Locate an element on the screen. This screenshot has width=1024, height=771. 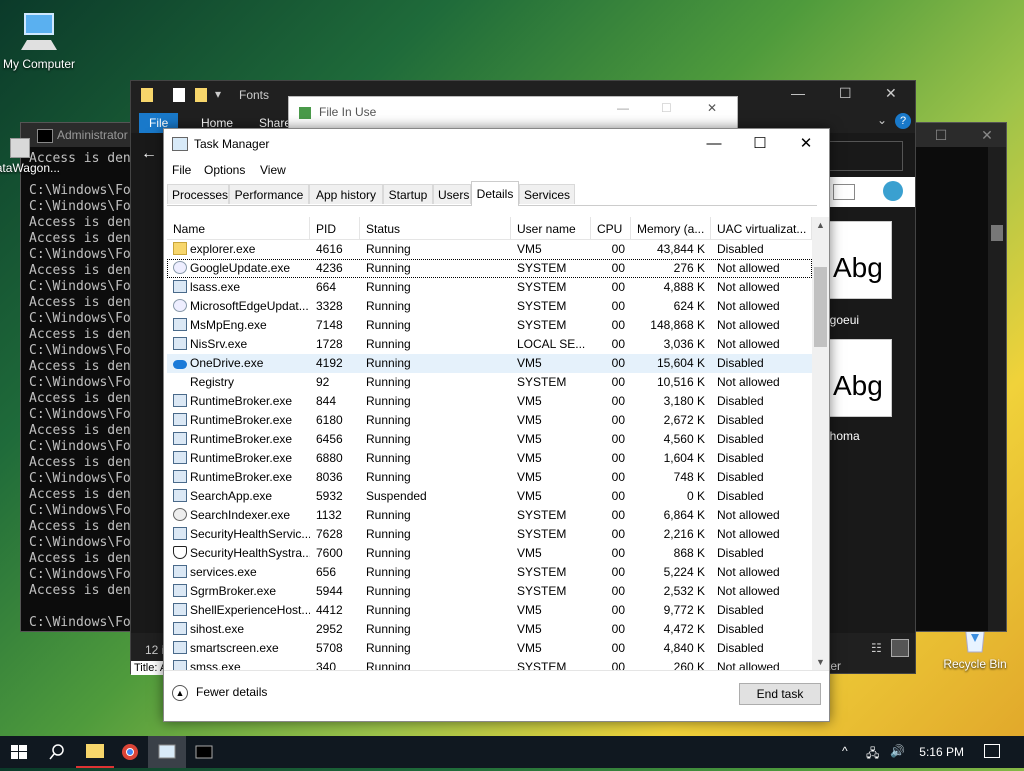
network-icon: 🖧 is located at coordinates (872, 754).